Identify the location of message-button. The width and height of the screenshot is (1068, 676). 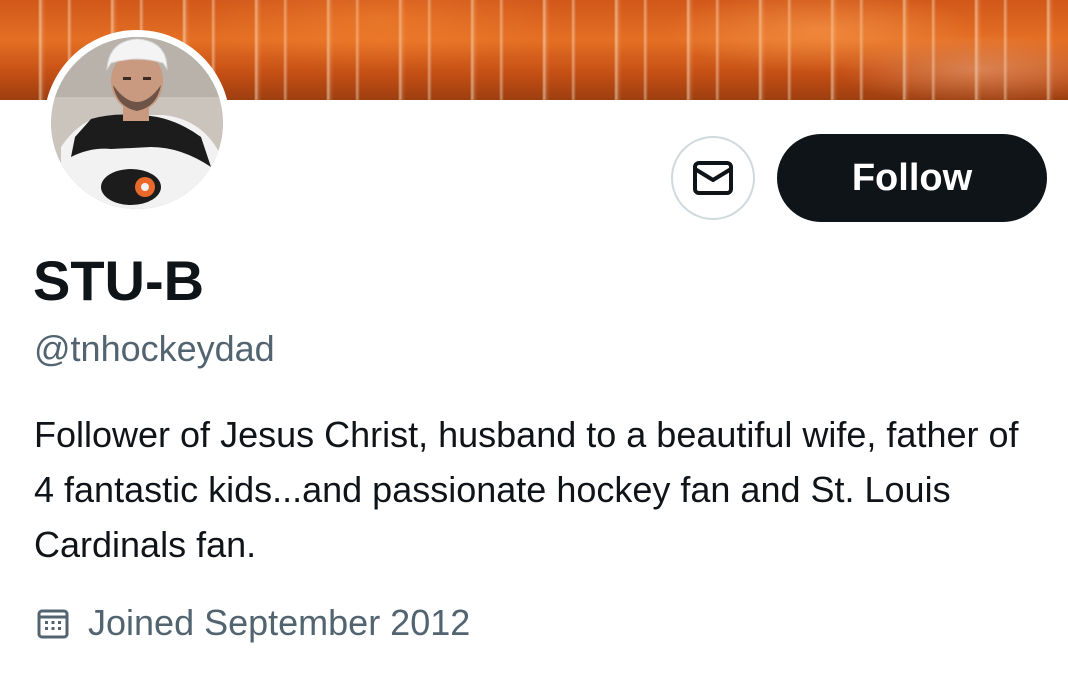
(713, 178).